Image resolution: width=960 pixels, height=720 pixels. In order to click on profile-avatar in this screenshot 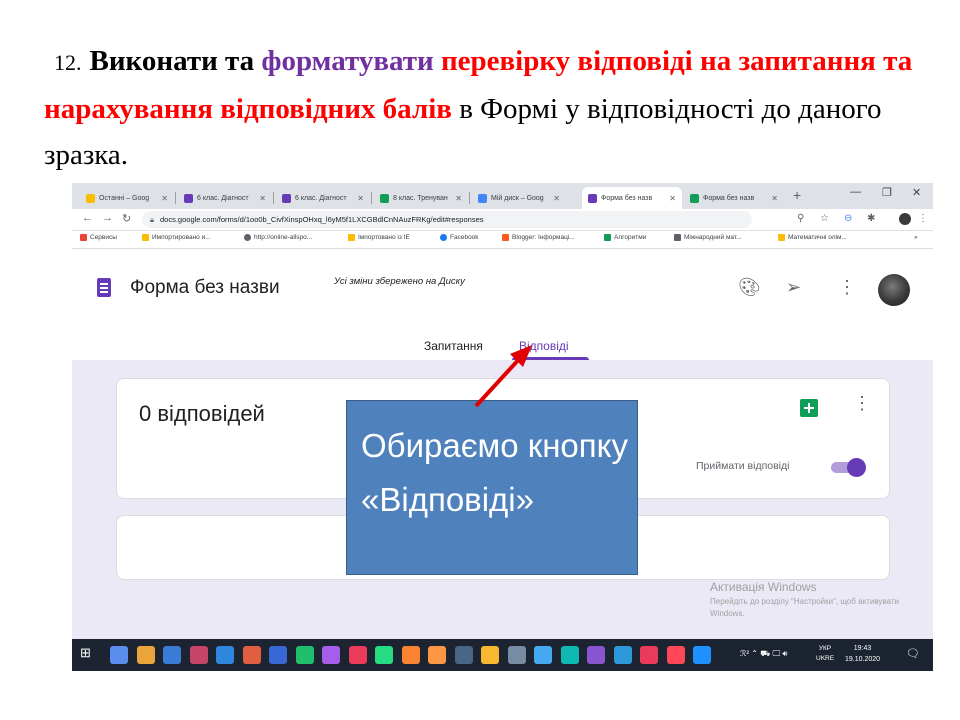, I will do `click(905, 219)`.